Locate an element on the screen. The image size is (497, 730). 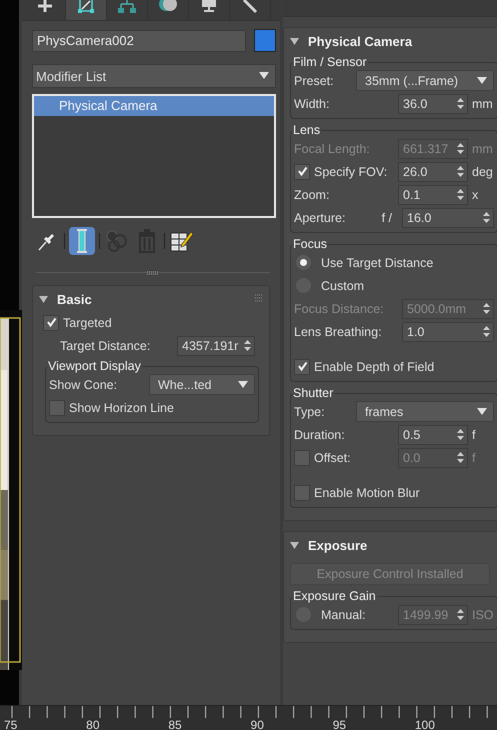
grid-pencil-icon is located at coordinates (182, 241).